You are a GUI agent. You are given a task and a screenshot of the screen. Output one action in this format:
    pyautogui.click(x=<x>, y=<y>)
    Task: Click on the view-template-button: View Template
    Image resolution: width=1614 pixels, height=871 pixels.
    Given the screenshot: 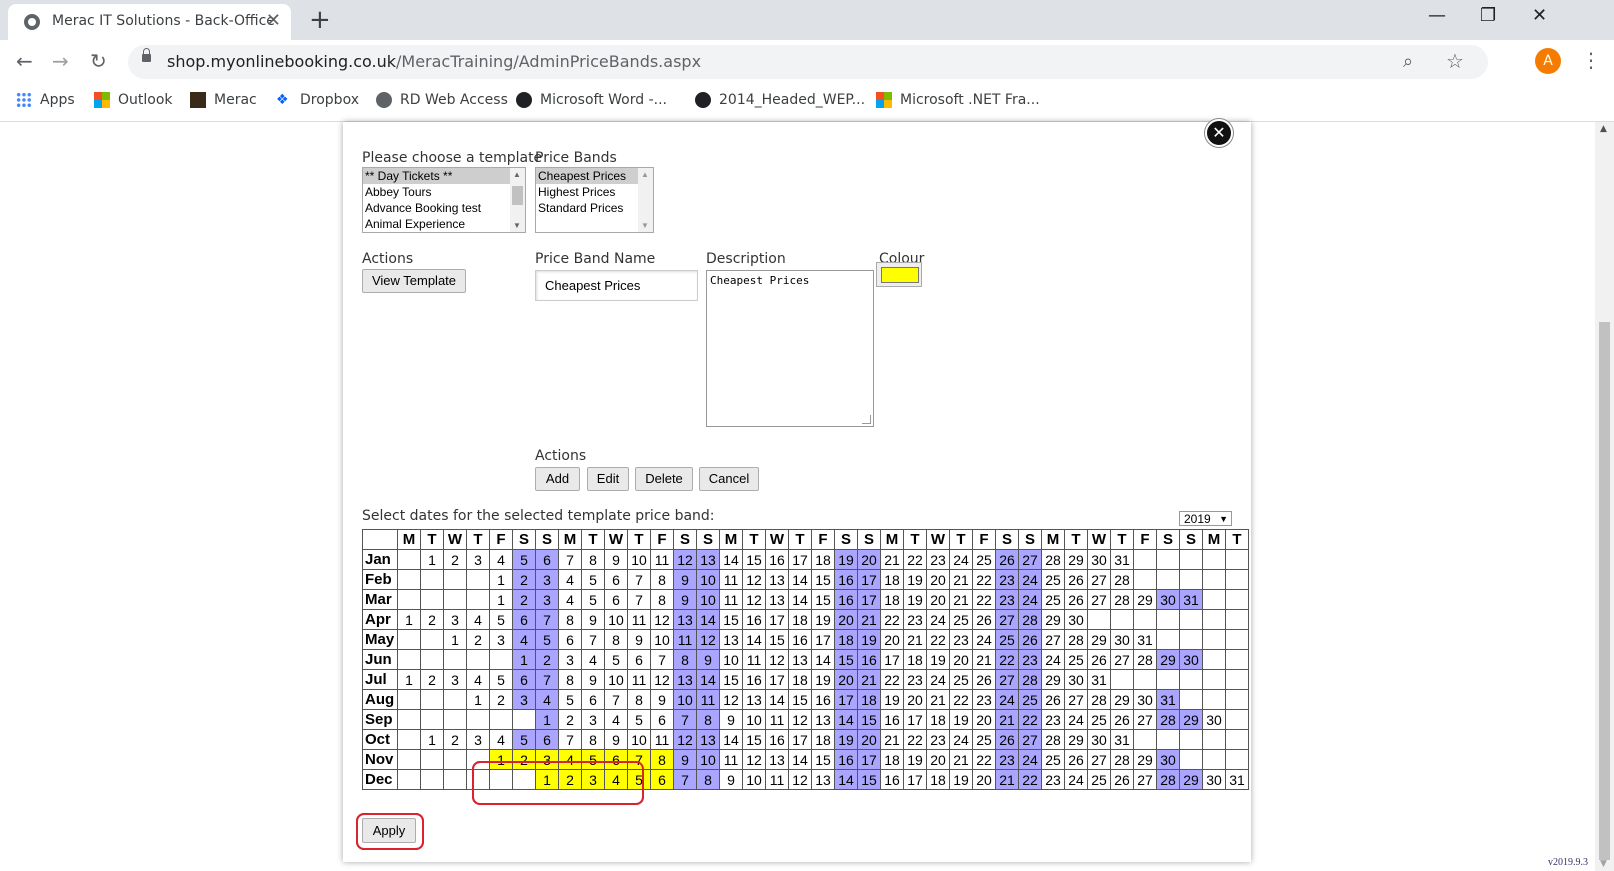 What is the action you would take?
    pyautogui.click(x=414, y=281)
    